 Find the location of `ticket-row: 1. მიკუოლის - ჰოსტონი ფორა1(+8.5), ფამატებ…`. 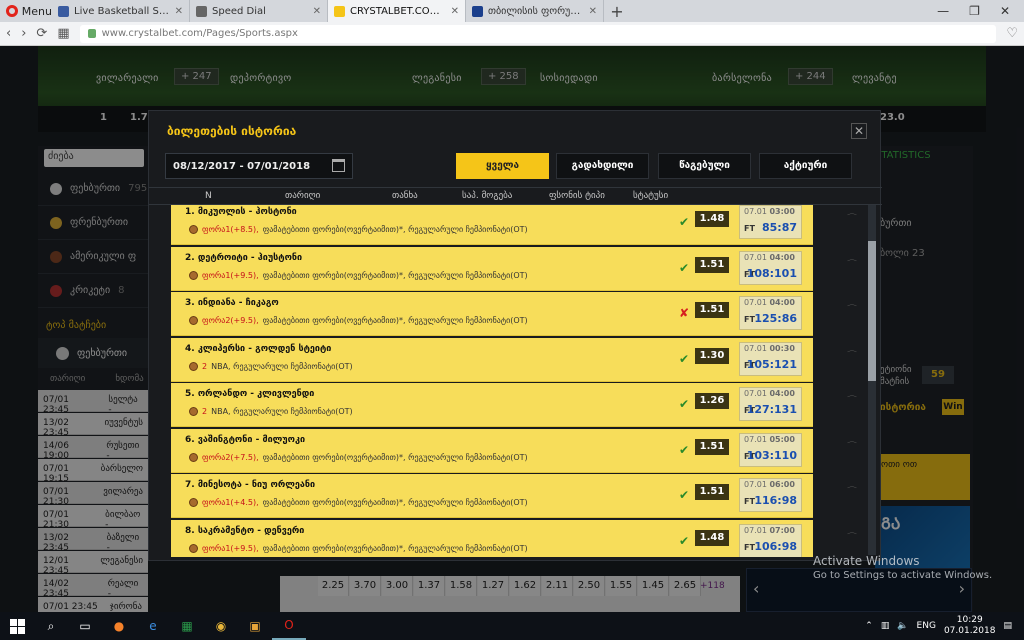

ticket-row: 1. მიკუოლის - ჰოსტონი ფორა1(+8.5), ფამატებ… is located at coordinates (492, 225).